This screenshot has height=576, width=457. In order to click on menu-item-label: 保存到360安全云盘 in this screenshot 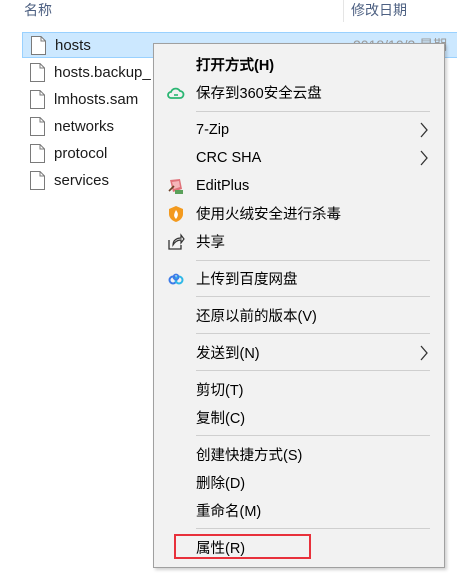, I will do `click(259, 94)`.